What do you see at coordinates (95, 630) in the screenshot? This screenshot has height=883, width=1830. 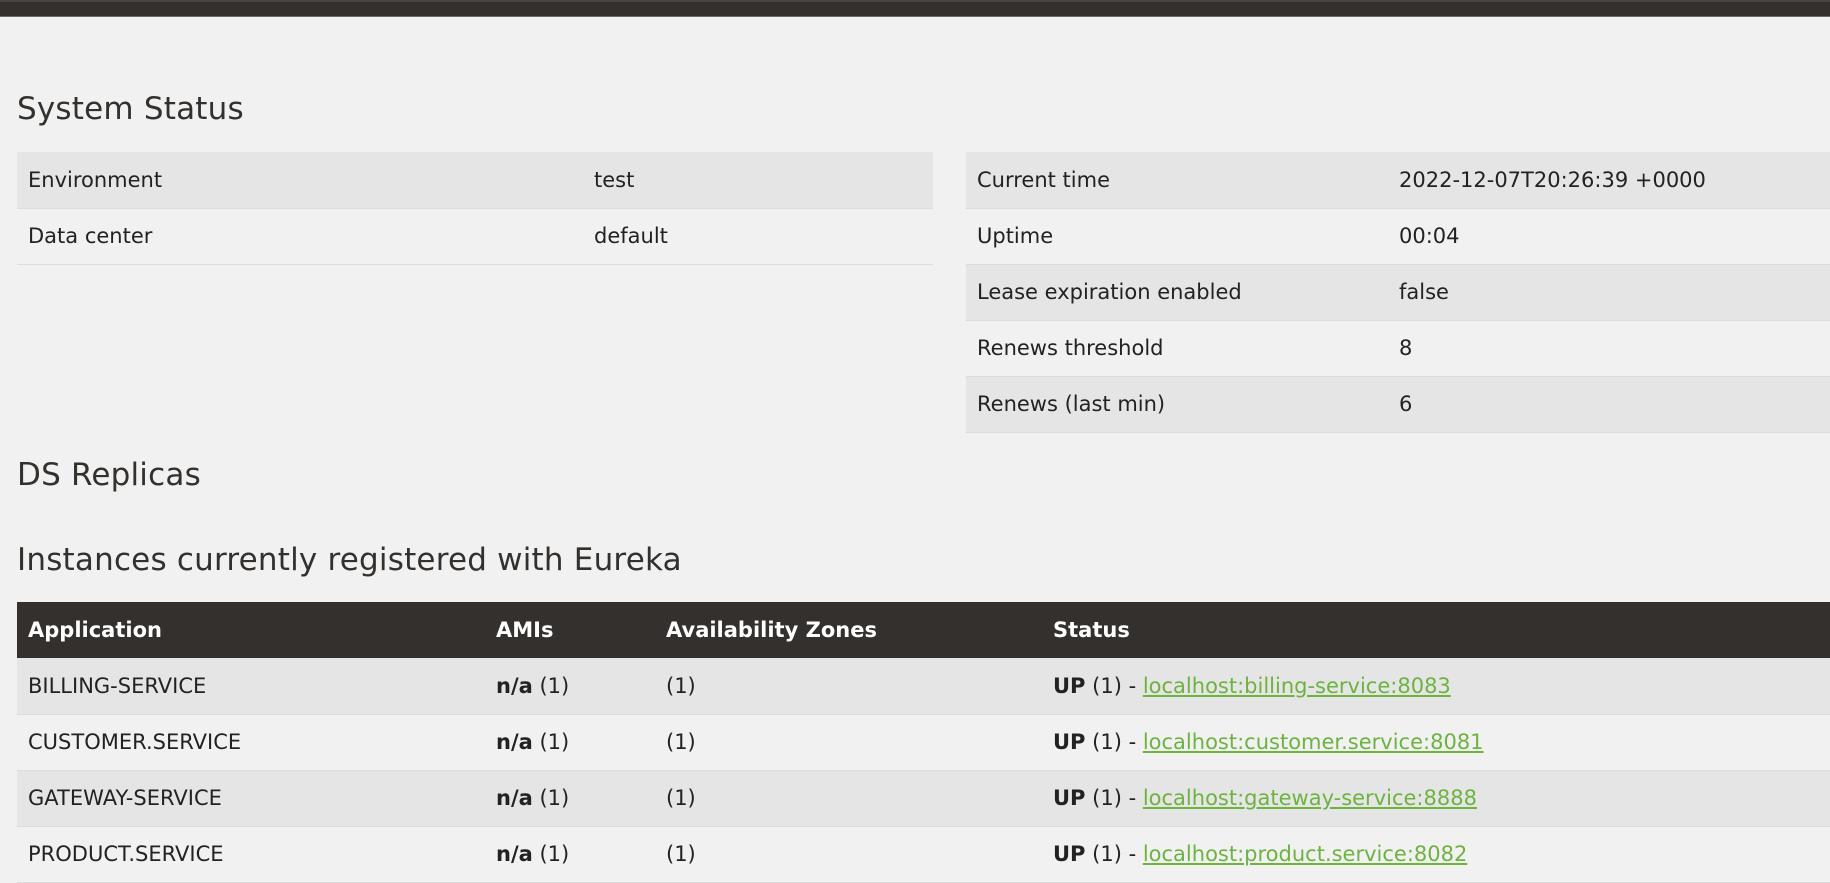 I see `column-header-application: Application` at bounding box center [95, 630].